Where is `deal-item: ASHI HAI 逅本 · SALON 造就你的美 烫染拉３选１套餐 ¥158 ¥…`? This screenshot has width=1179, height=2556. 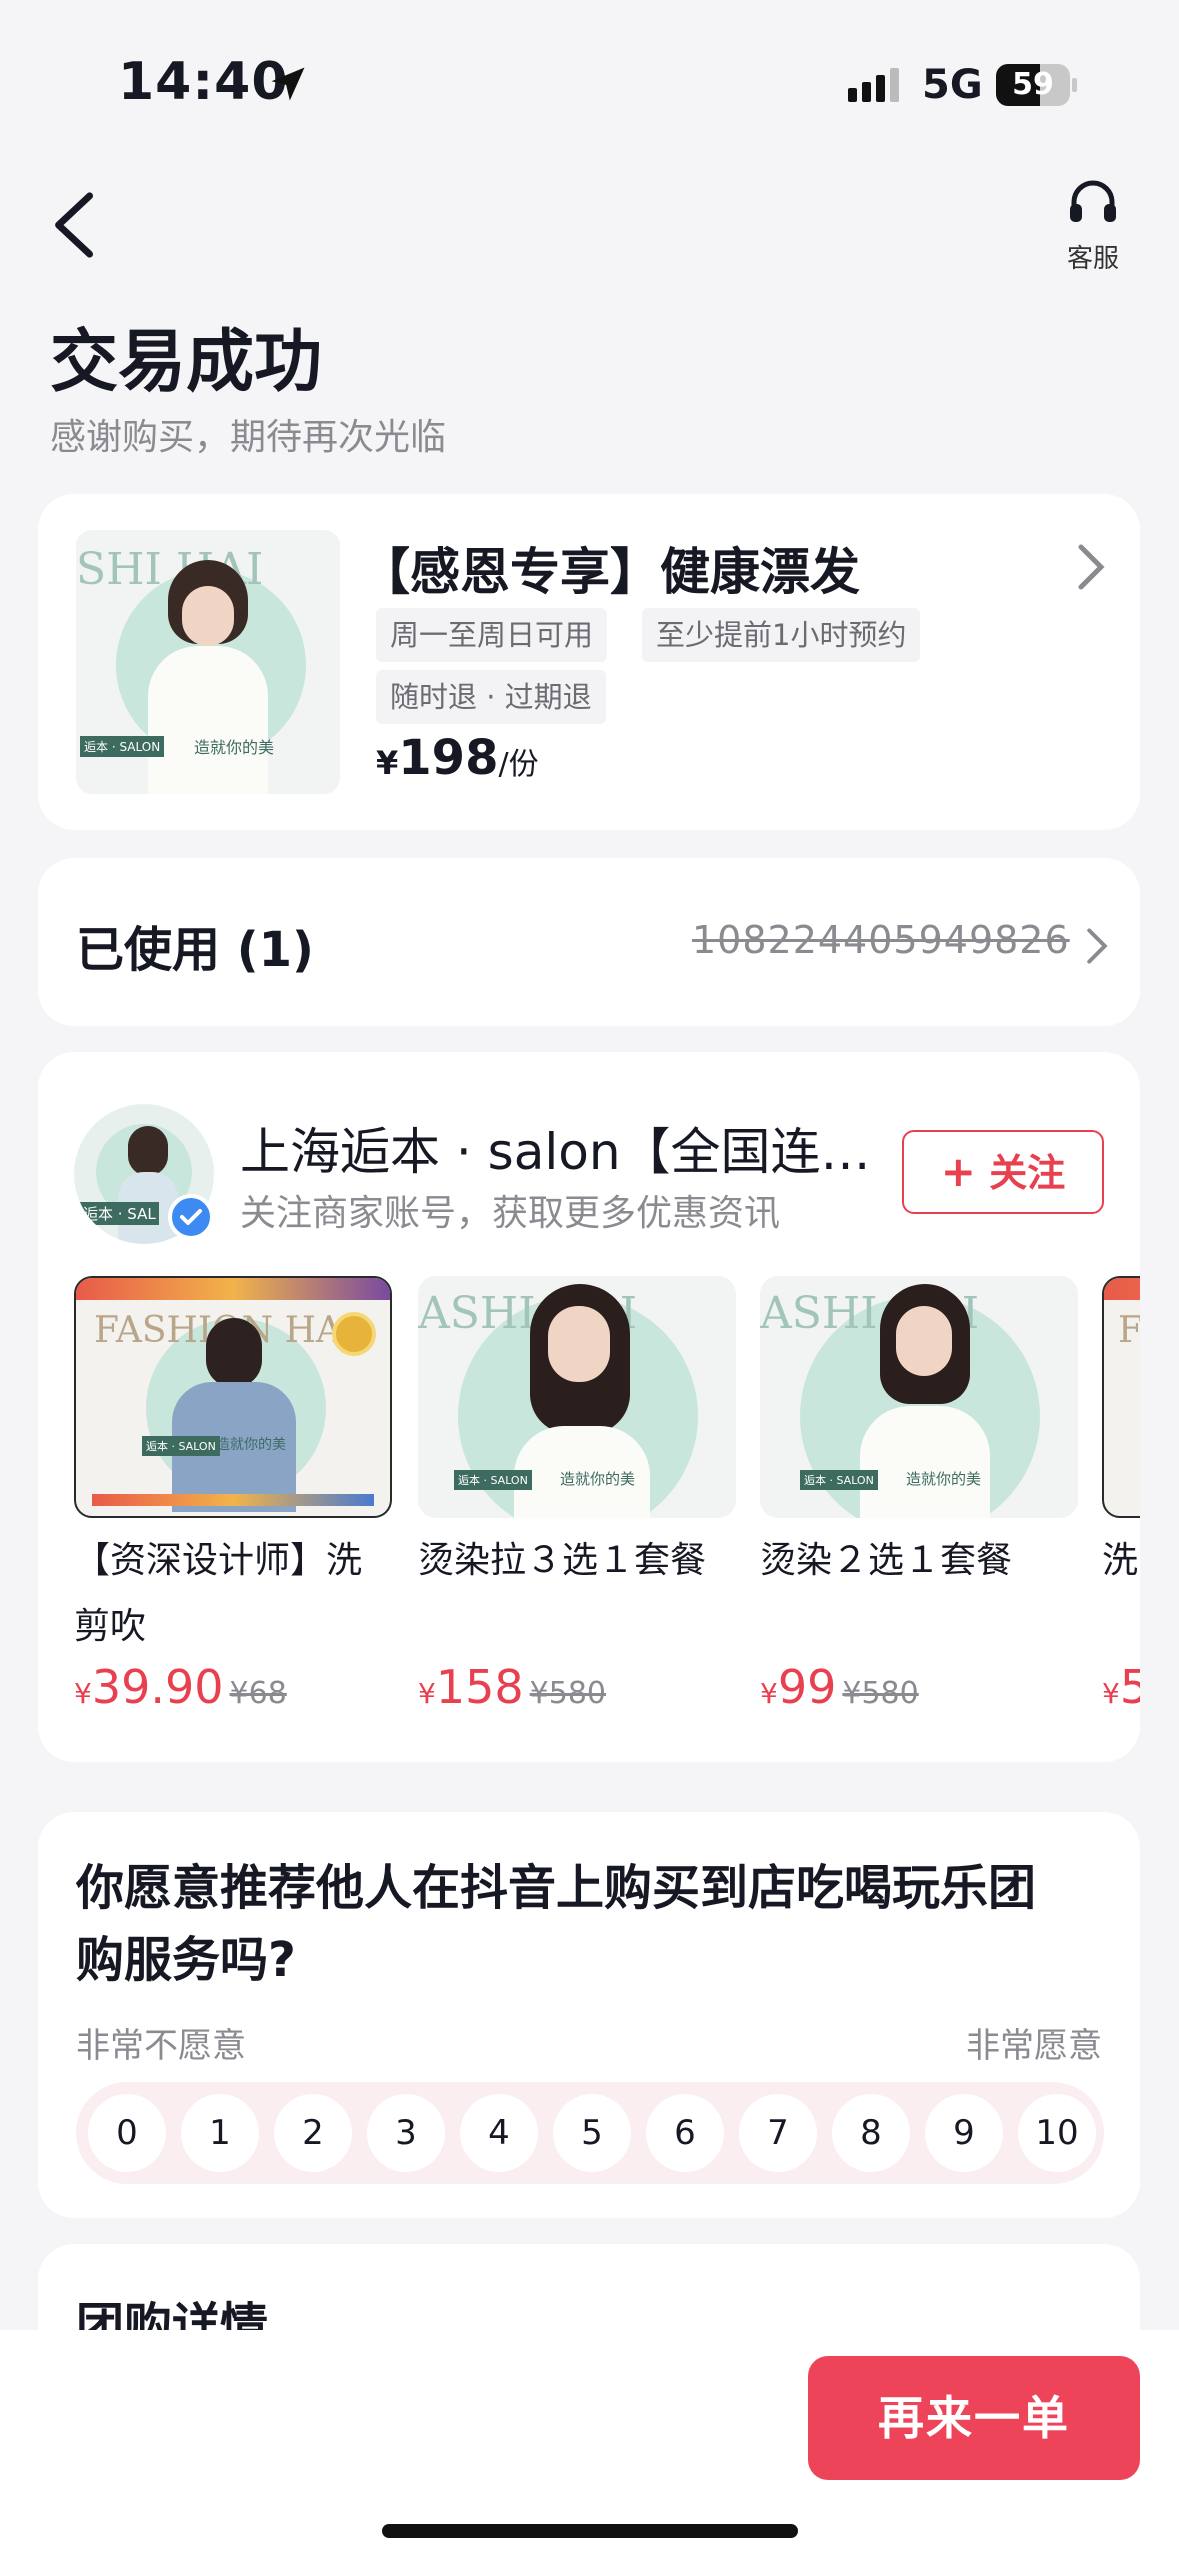
deal-item: ASHI HAI 逅本 · SALON 造就你的美 烫染拉３选１套餐 ¥158 ¥… is located at coordinates (577, 1495).